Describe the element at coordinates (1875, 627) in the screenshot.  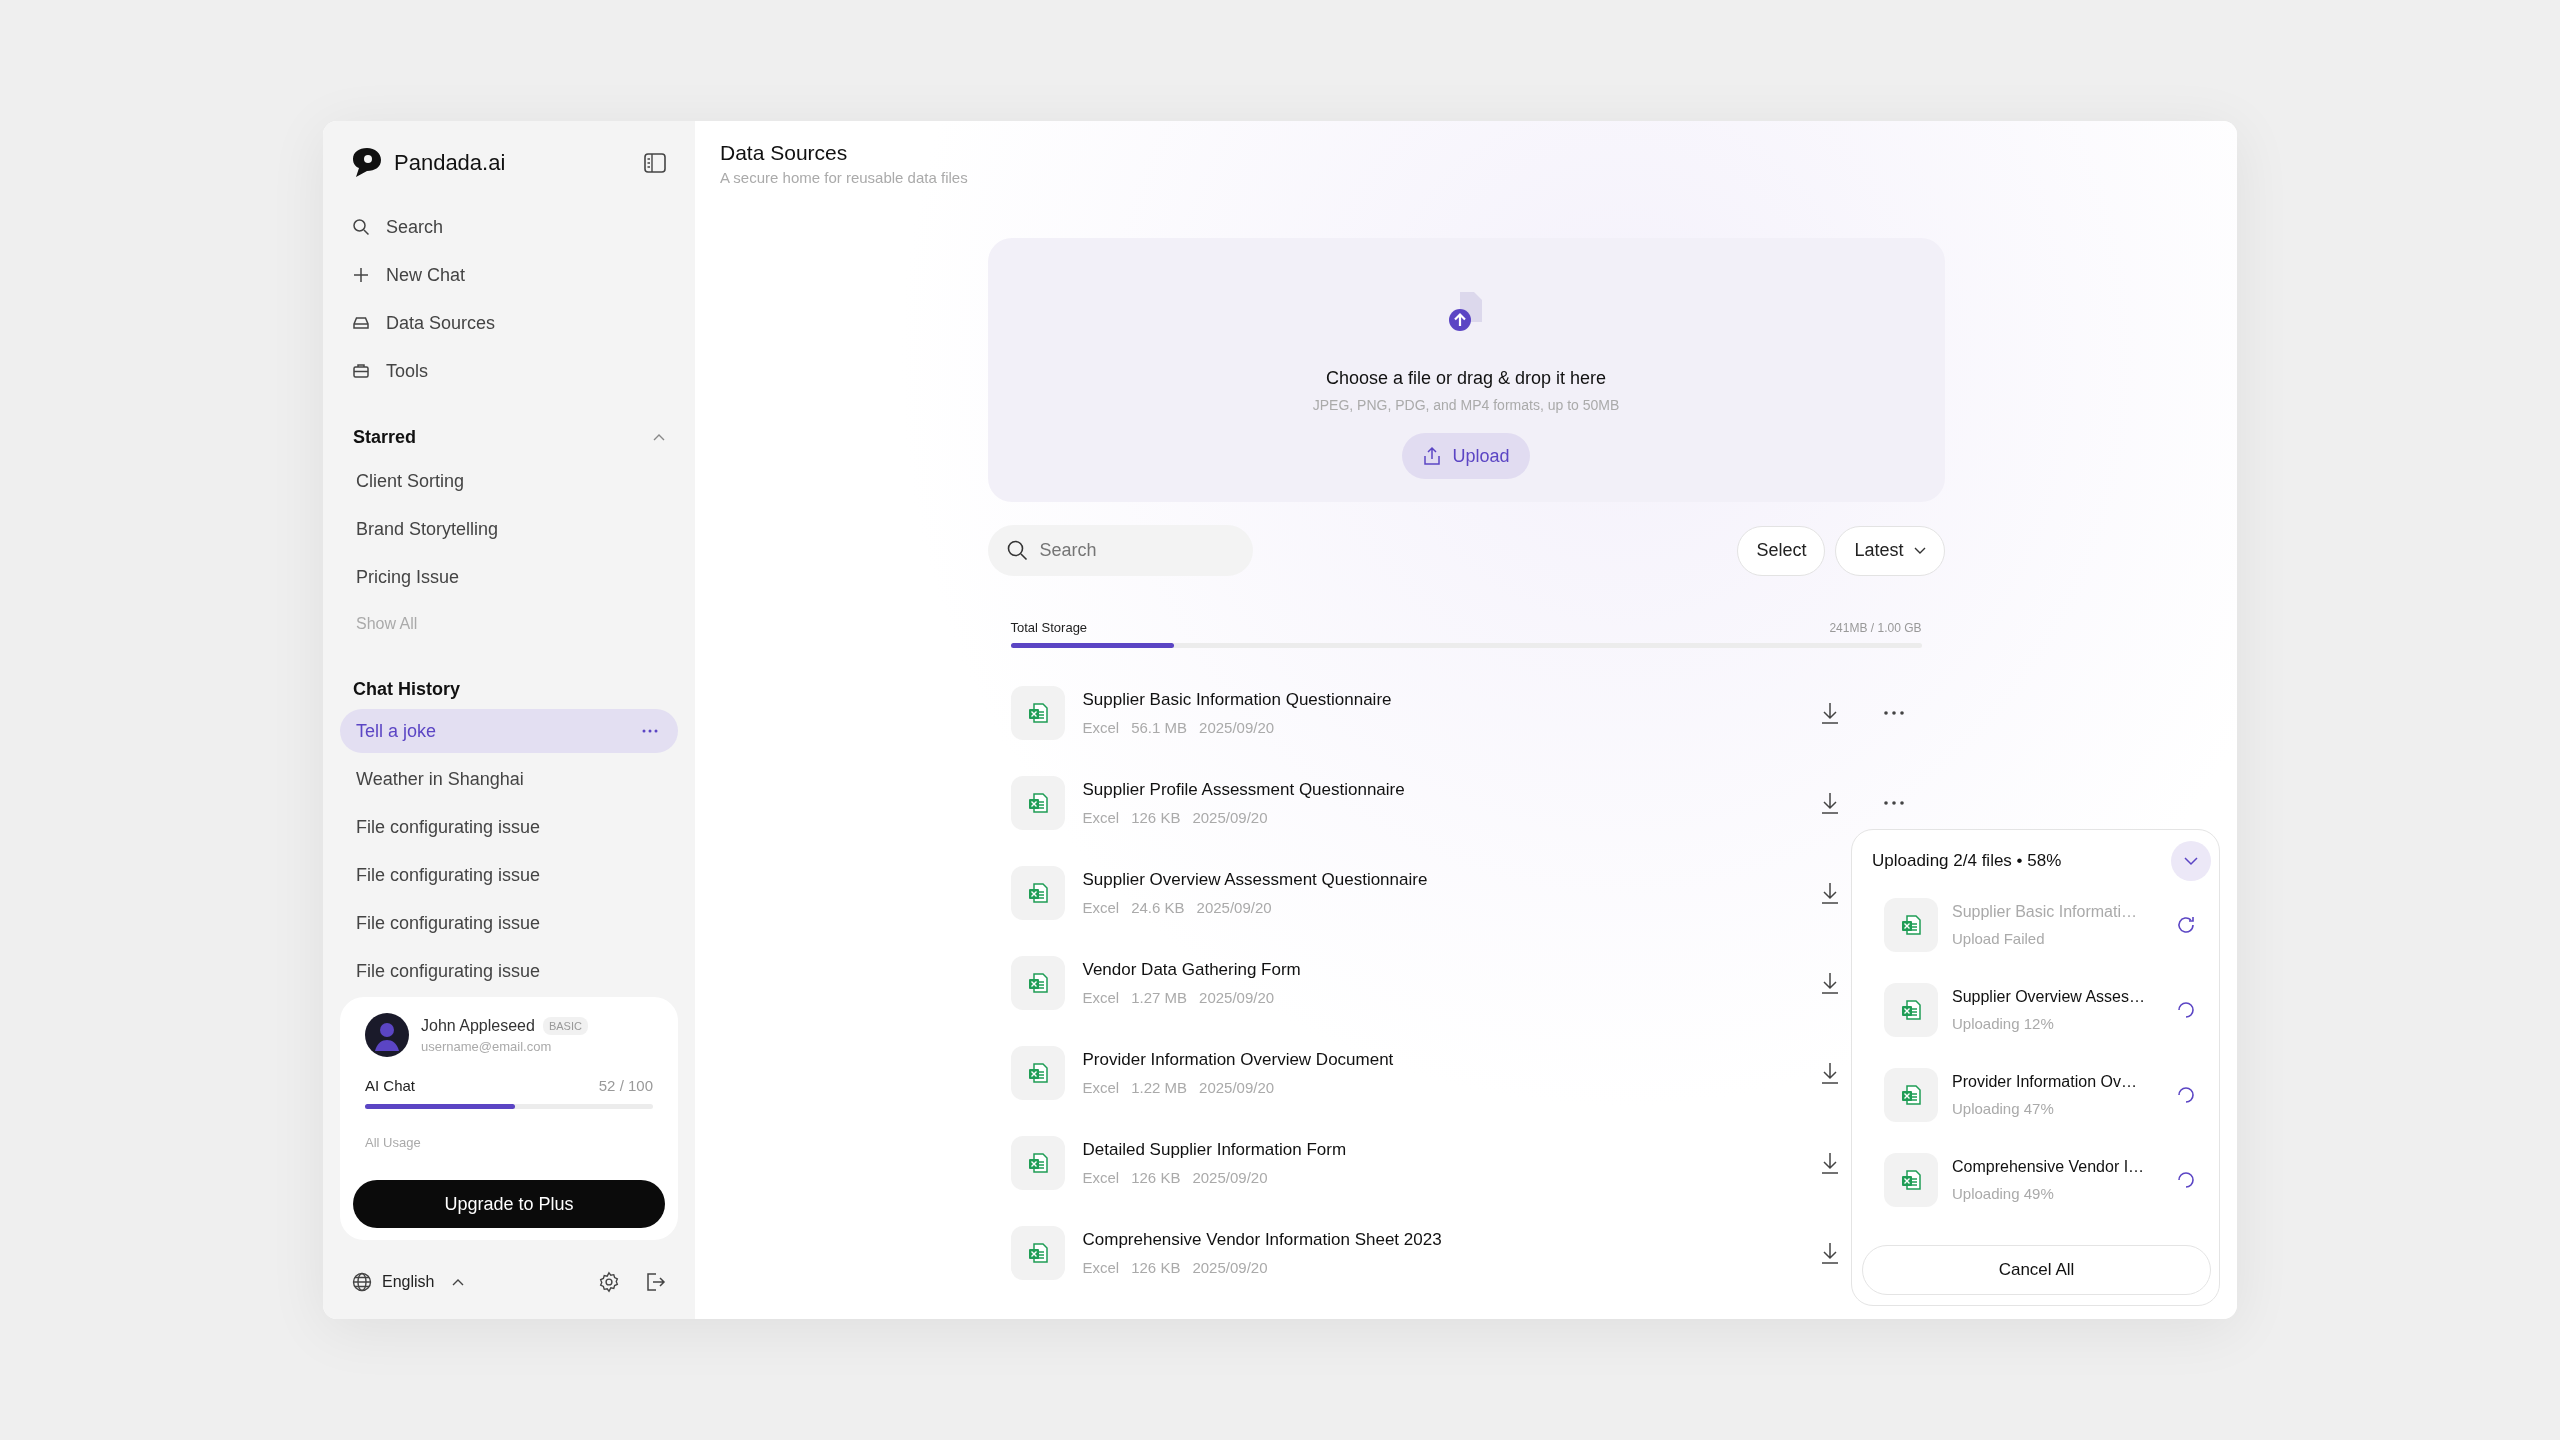
I see `storage-reading: 241MB / 1.00 GB` at that location.